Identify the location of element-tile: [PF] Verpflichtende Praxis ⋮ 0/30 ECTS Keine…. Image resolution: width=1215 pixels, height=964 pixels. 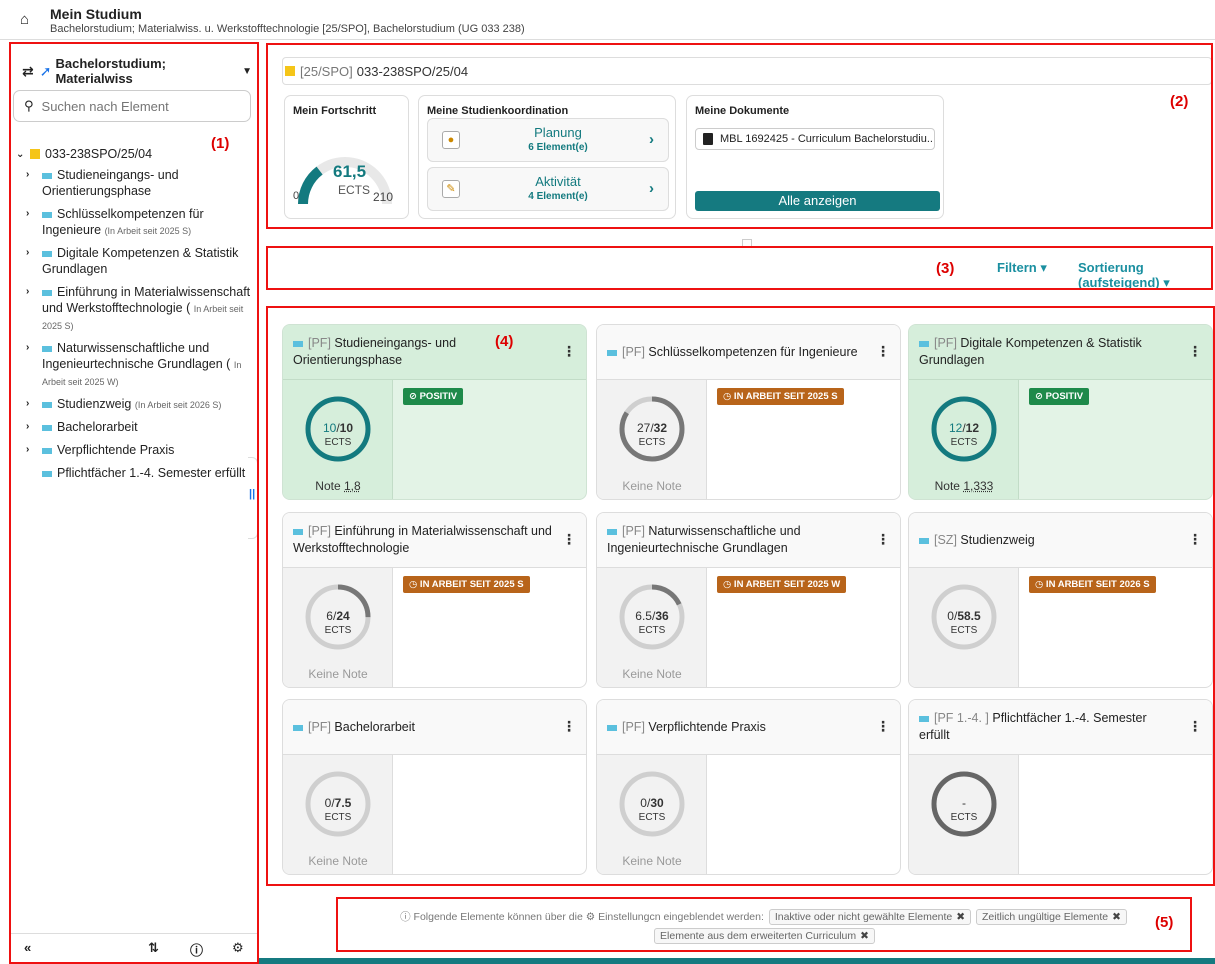
(748, 787).